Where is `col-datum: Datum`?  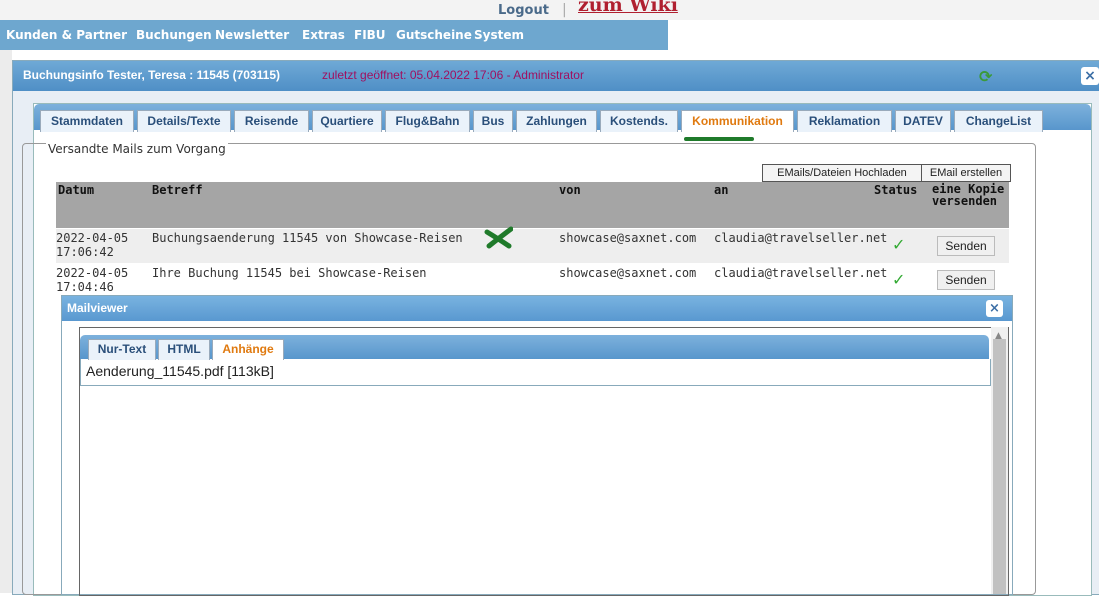
col-datum: Datum is located at coordinates (76, 190).